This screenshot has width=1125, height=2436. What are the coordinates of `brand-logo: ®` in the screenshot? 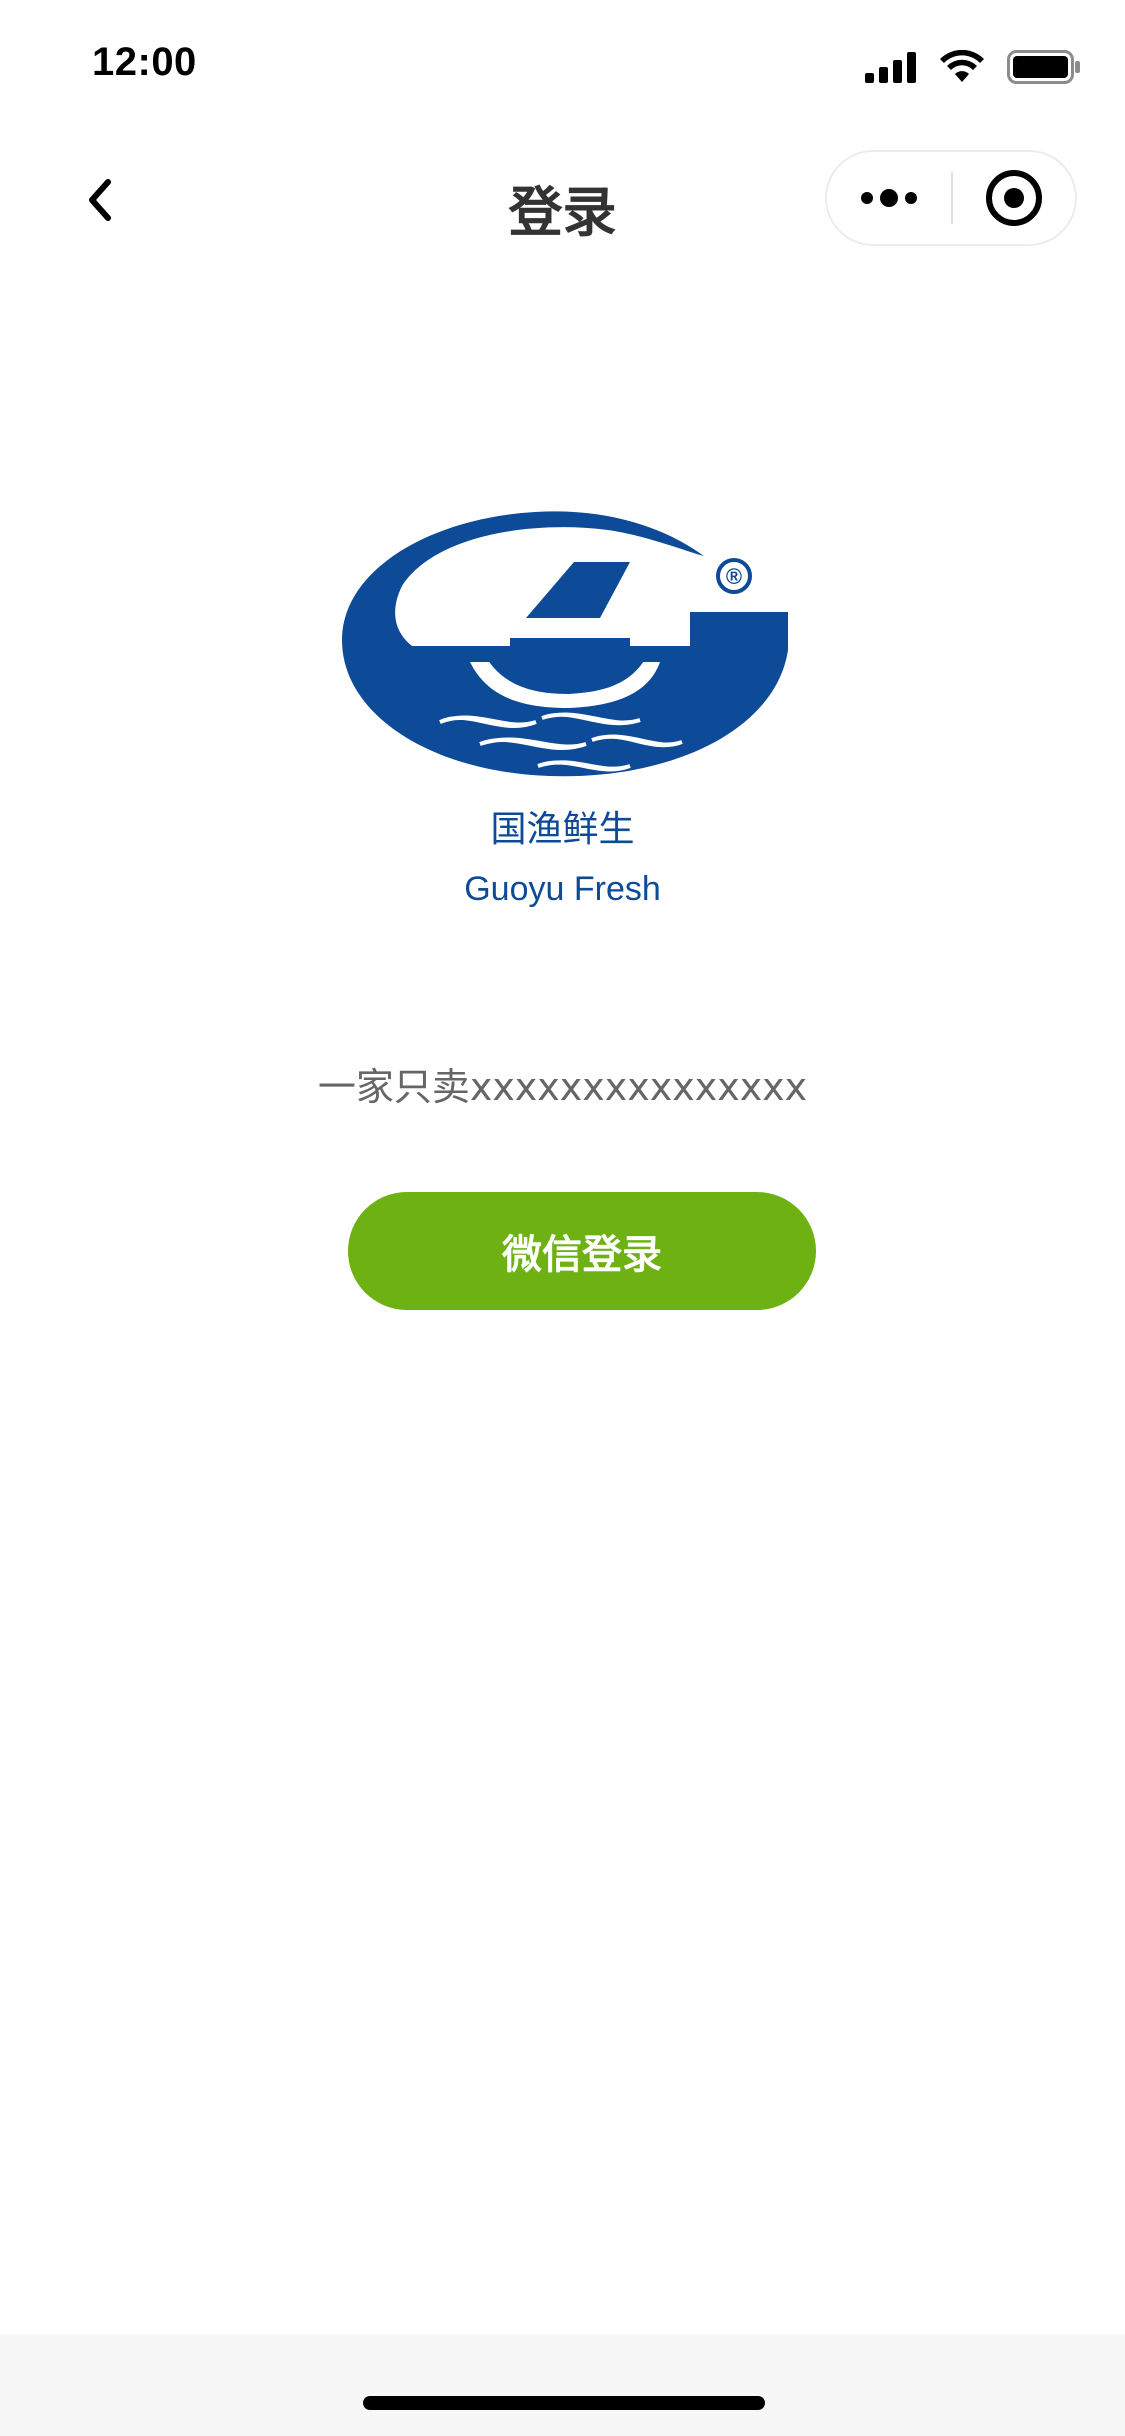 It's located at (565, 644).